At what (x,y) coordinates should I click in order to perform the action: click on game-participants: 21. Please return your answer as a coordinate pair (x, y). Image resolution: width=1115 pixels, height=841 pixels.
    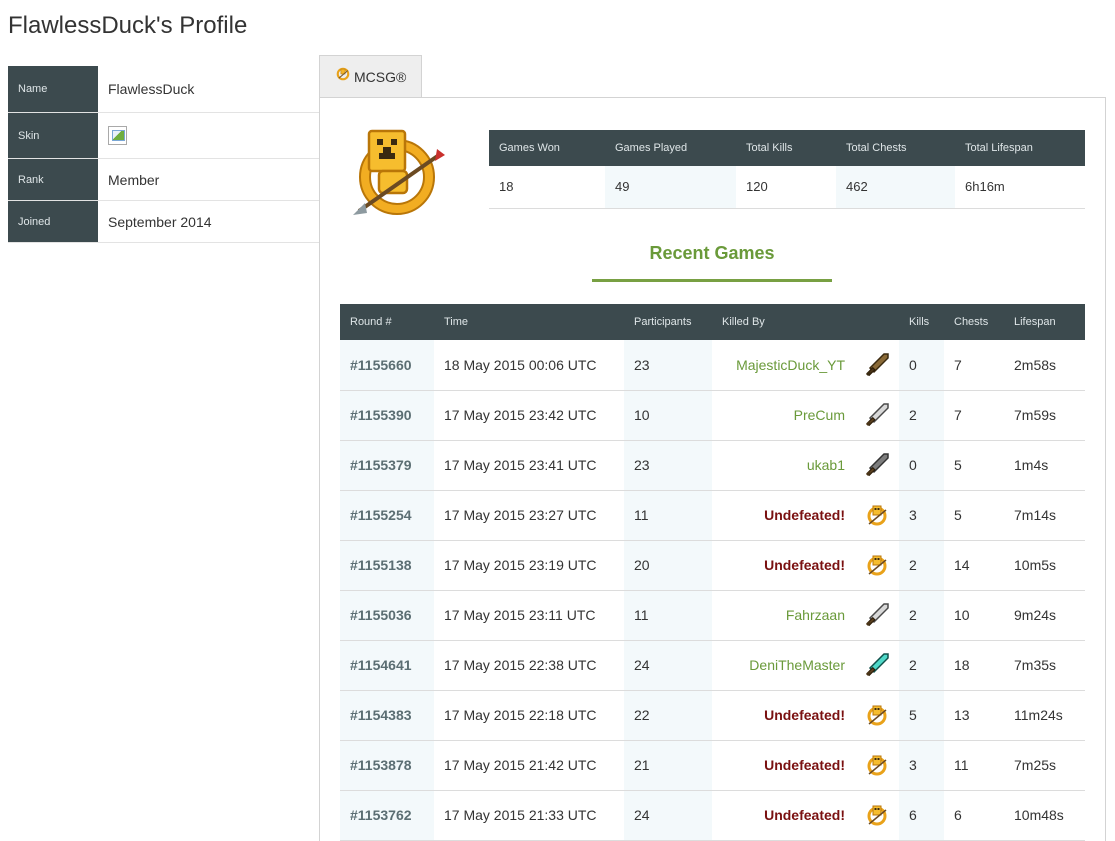
    Looking at the image, I should click on (668, 765).